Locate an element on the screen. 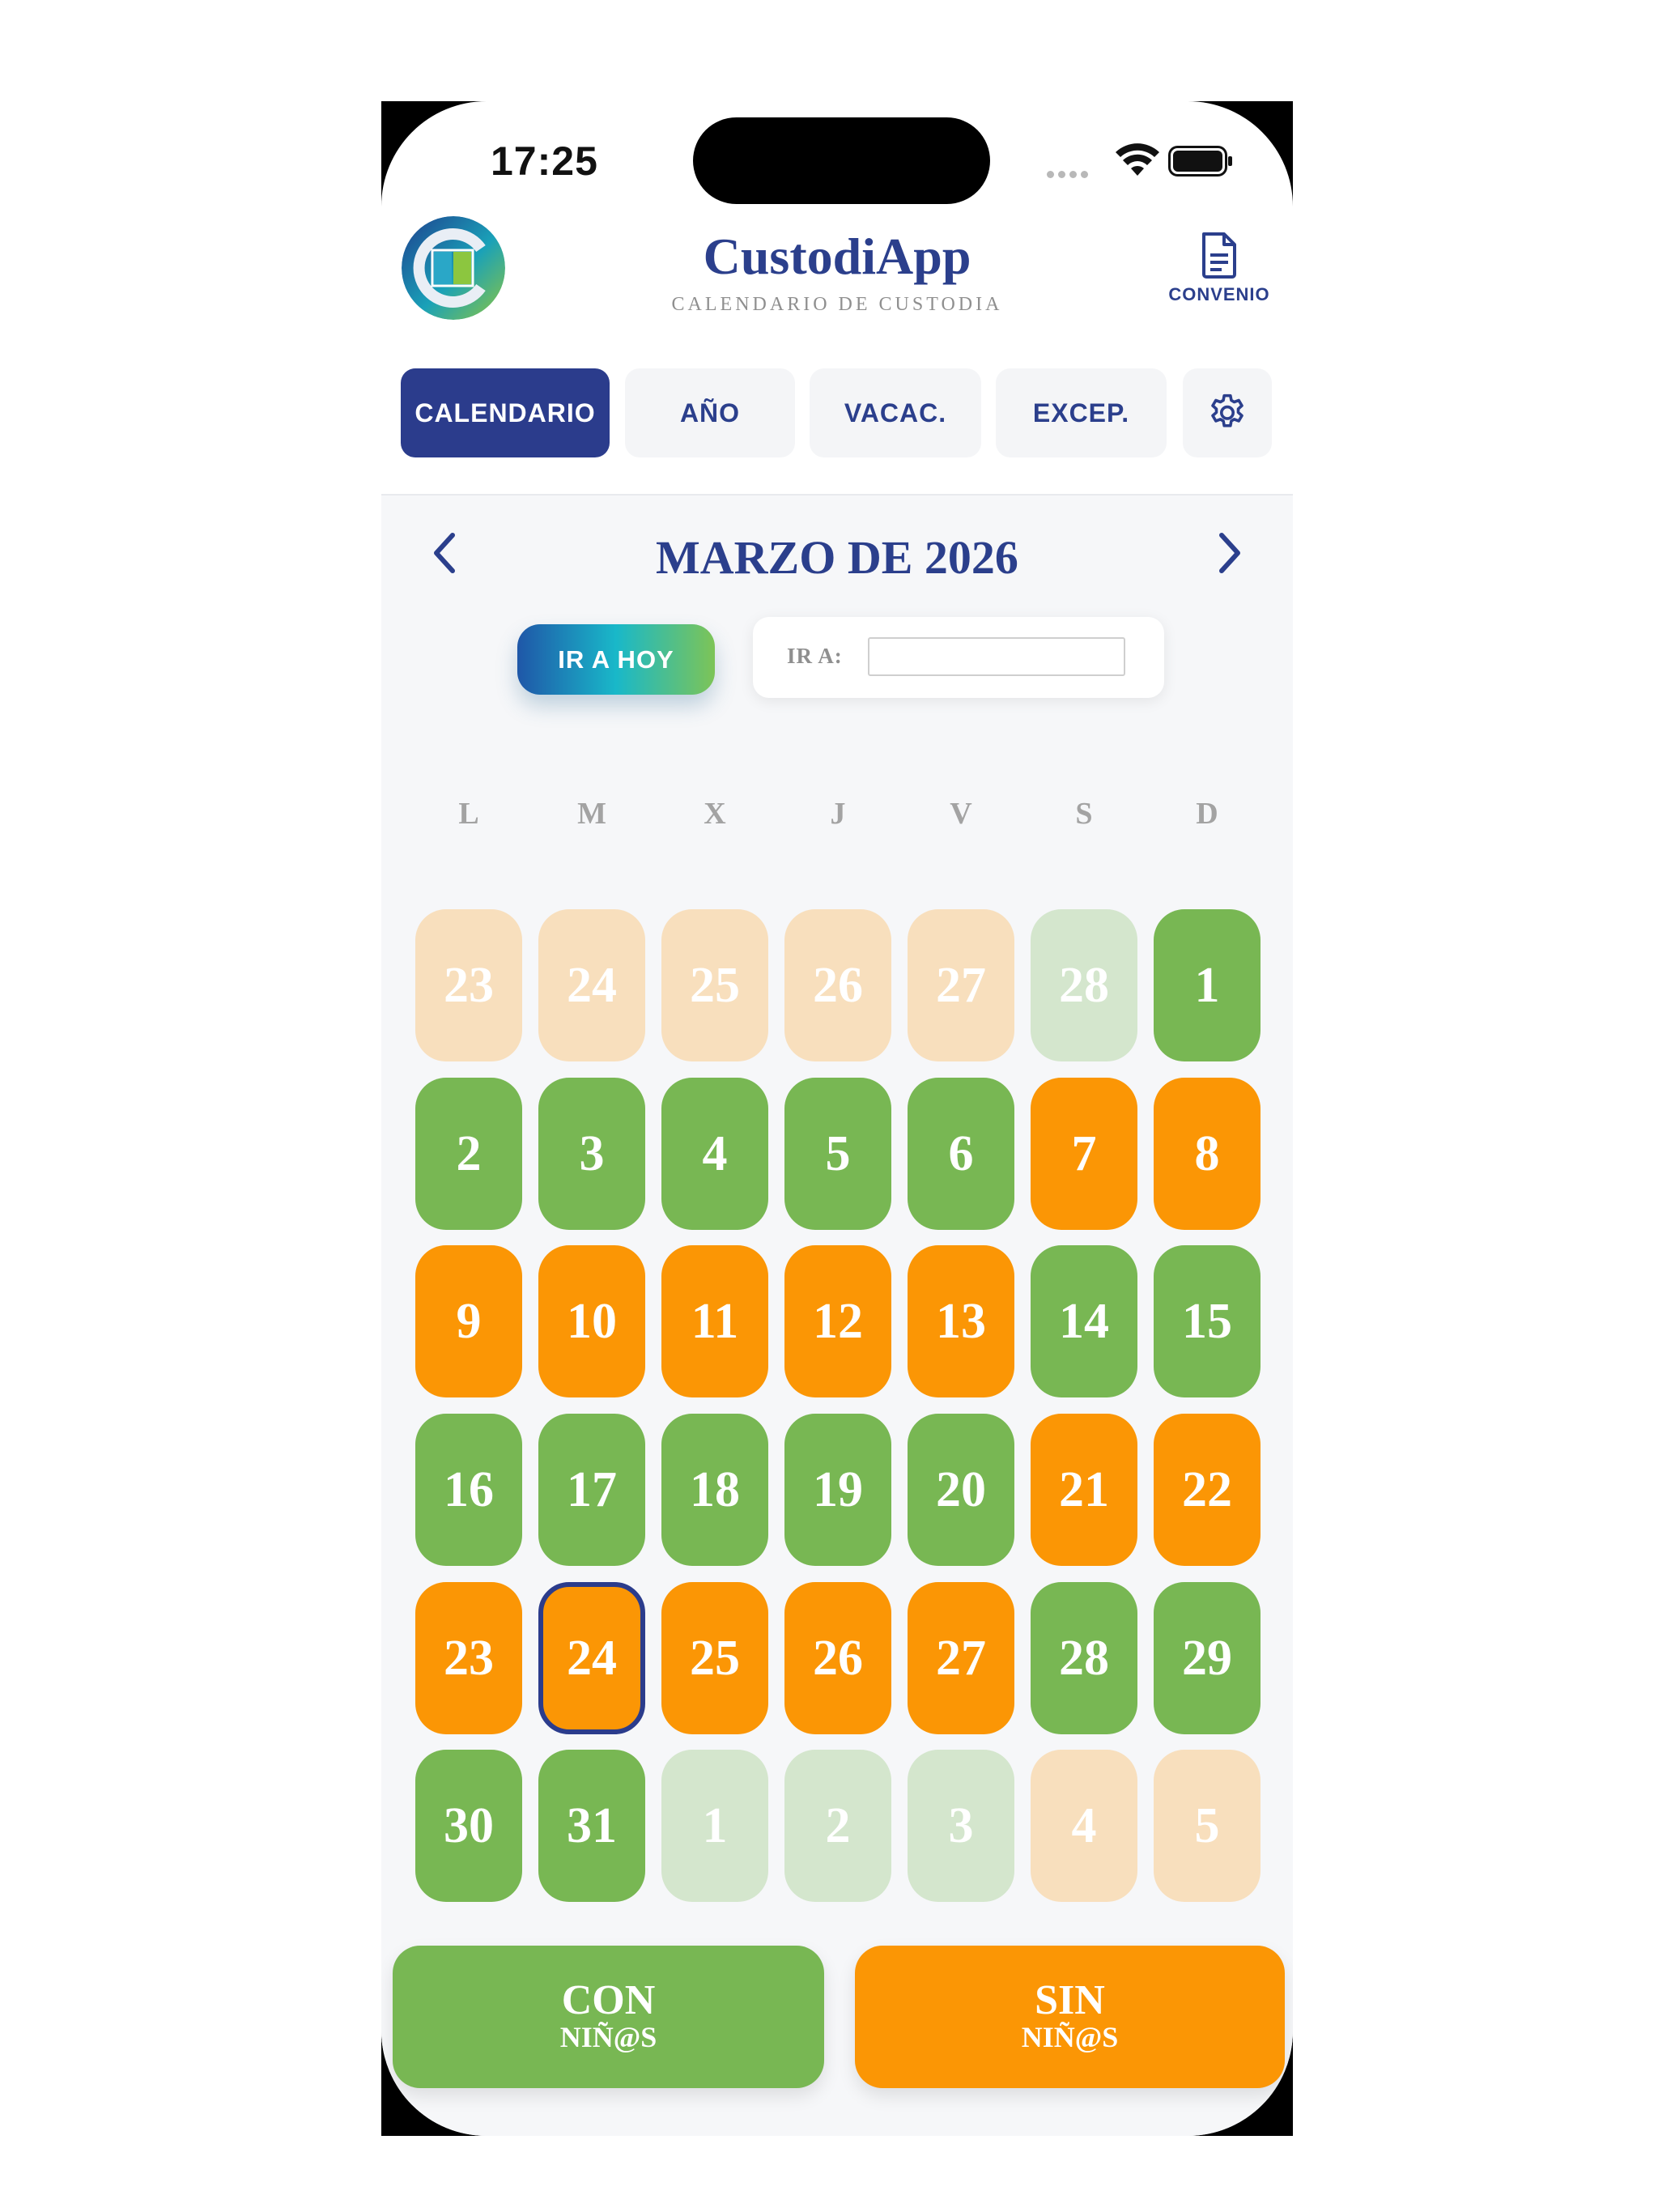 Image resolution: width=1658 pixels, height=2212 pixels. day-cell: 13 is located at coordinates (961, 1321).